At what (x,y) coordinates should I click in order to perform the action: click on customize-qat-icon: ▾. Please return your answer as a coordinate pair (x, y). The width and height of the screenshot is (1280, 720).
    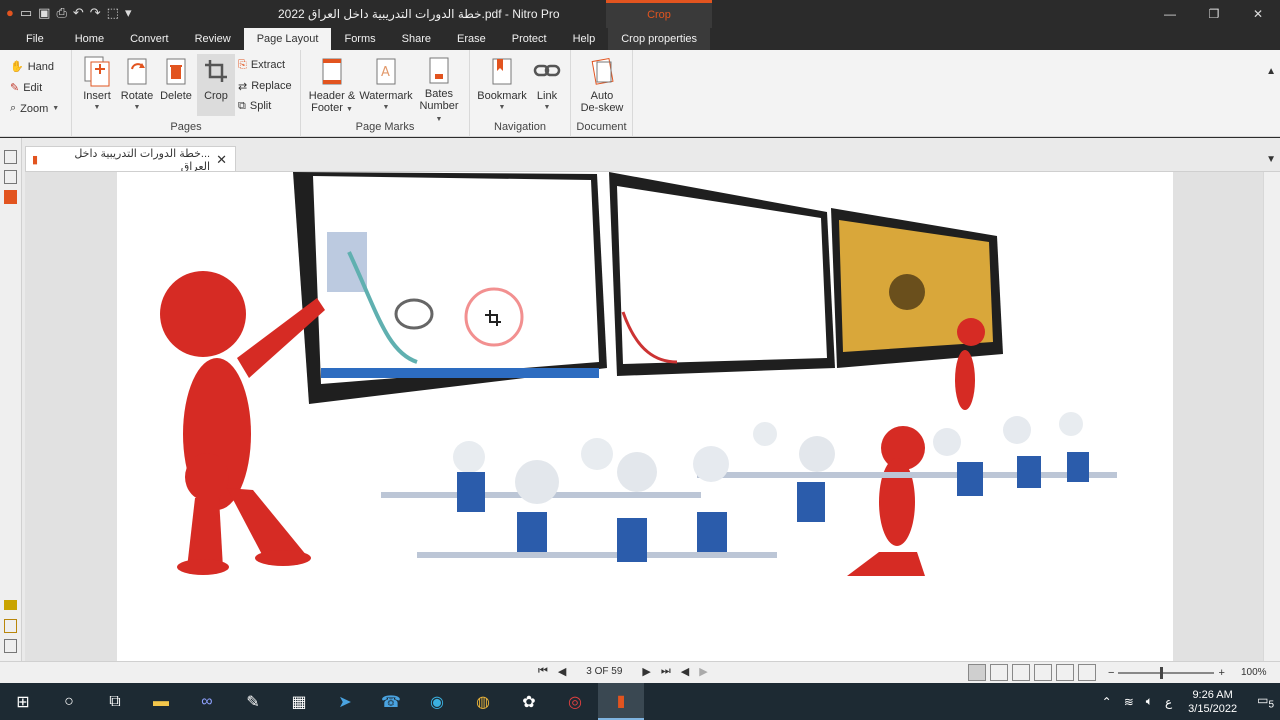
    Looking at the image, I should click on (128, 13).